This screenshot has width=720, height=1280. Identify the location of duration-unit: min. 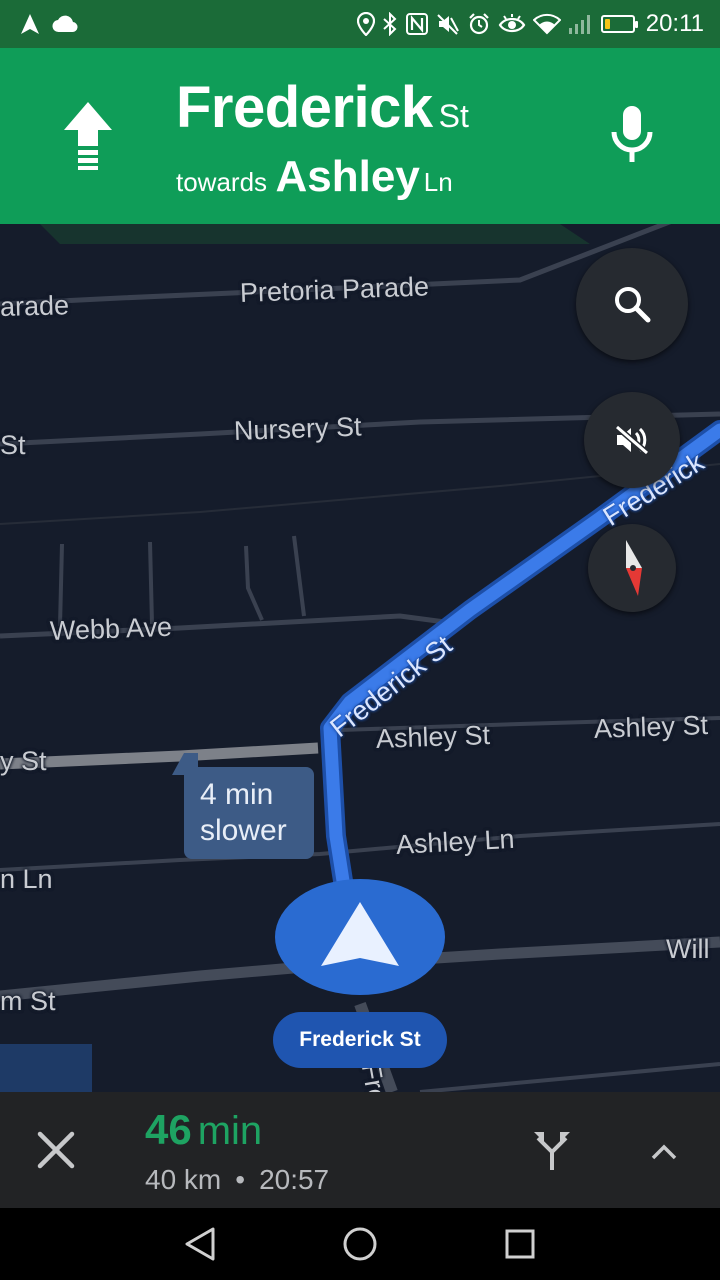
(230, 1131).